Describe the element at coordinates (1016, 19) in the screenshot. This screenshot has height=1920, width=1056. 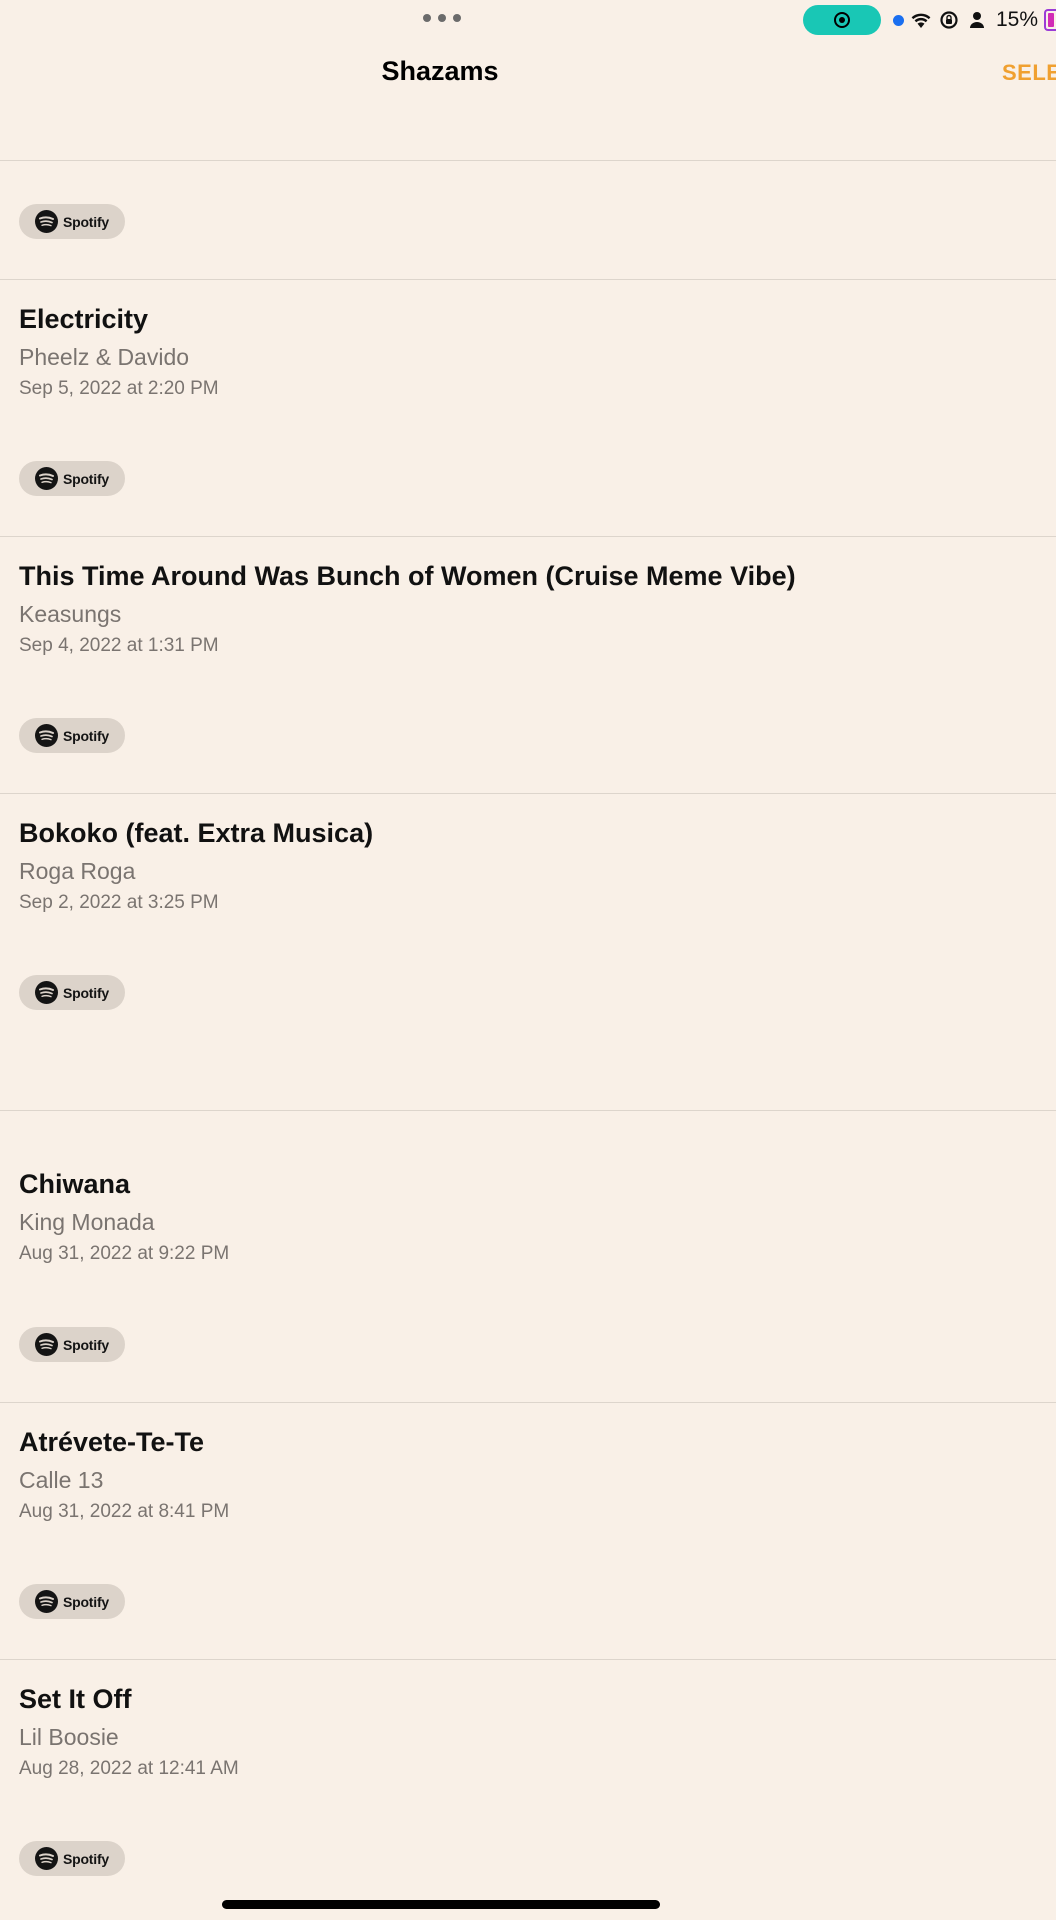
I see `battery-percentage: 15%` at that location.